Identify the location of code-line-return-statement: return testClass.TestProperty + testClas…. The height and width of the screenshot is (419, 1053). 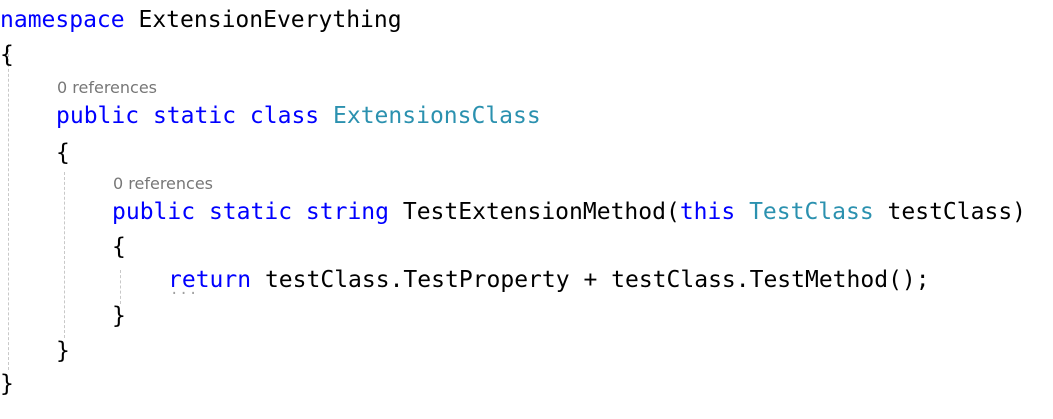
(549, 280).